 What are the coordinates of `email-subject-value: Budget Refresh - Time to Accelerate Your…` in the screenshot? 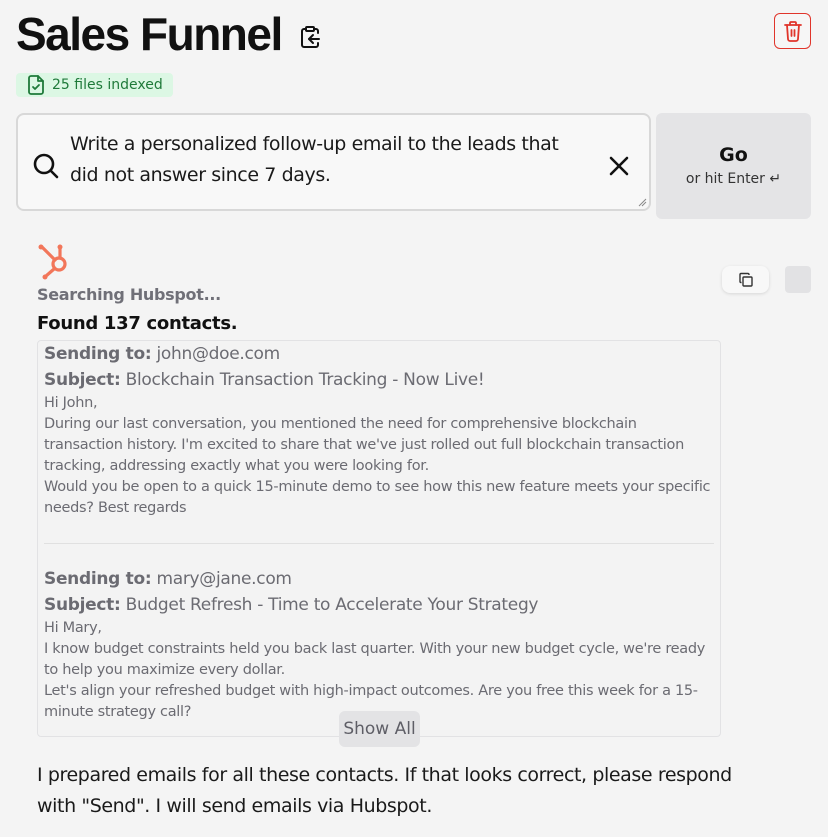 It's located at (332, 605).